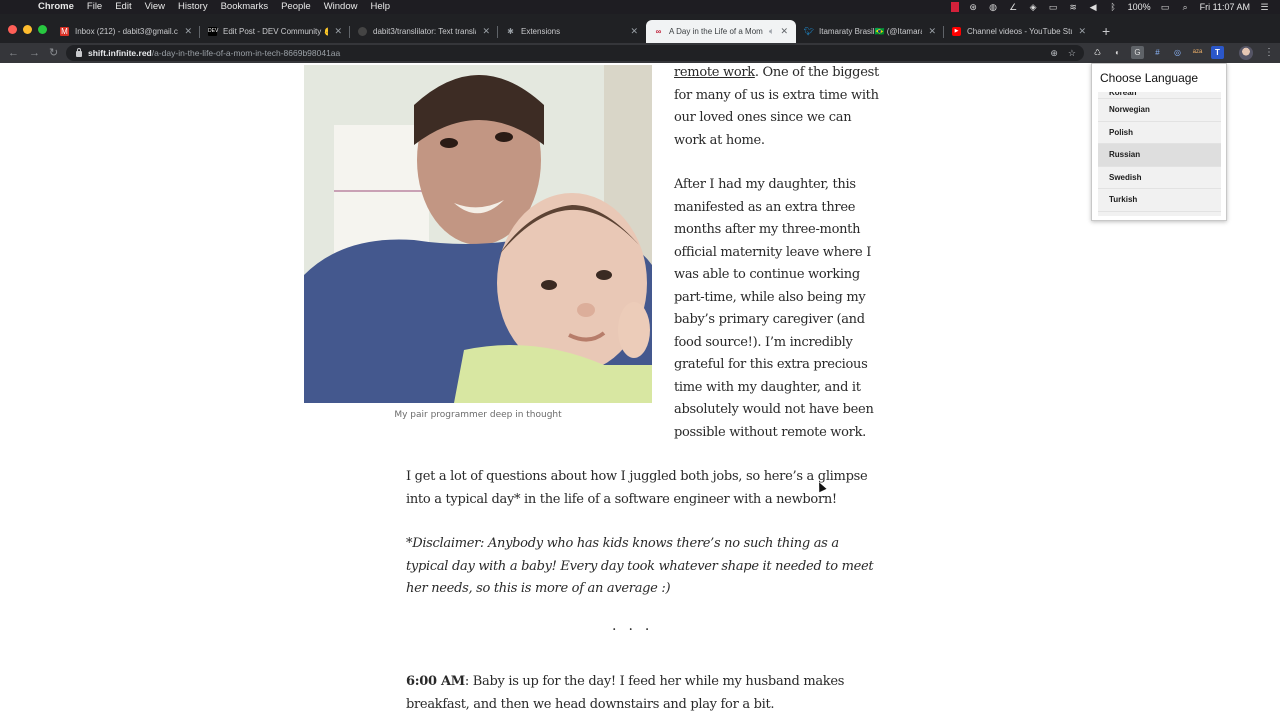 The width and height of the screenshot is (1280, 720). Describe the element at coordinates (362, 31) in the screenshot. I see `github-icon` at that location.